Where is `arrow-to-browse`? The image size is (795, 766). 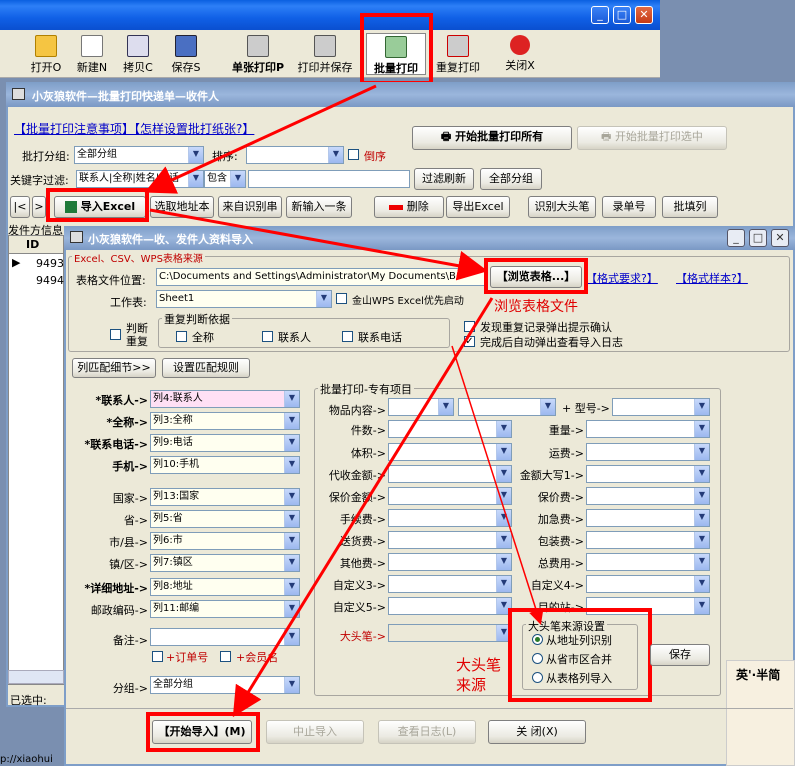 arrow-to-browse is located at coordinates (318, 244).